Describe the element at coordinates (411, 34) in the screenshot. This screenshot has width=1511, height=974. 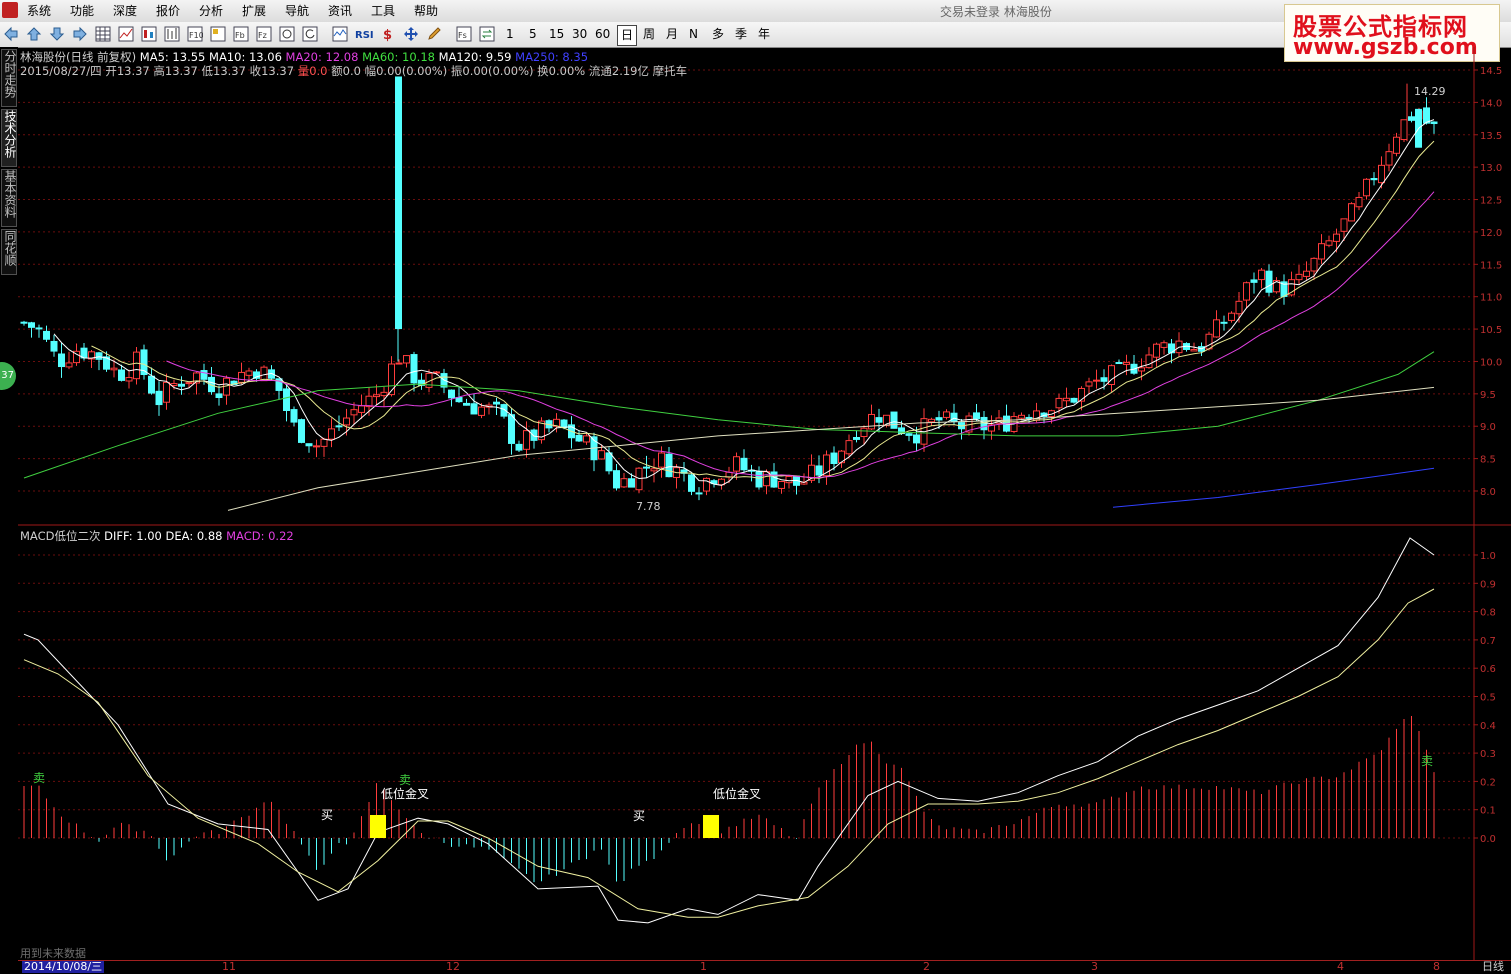
I see `move-icon` at that location.